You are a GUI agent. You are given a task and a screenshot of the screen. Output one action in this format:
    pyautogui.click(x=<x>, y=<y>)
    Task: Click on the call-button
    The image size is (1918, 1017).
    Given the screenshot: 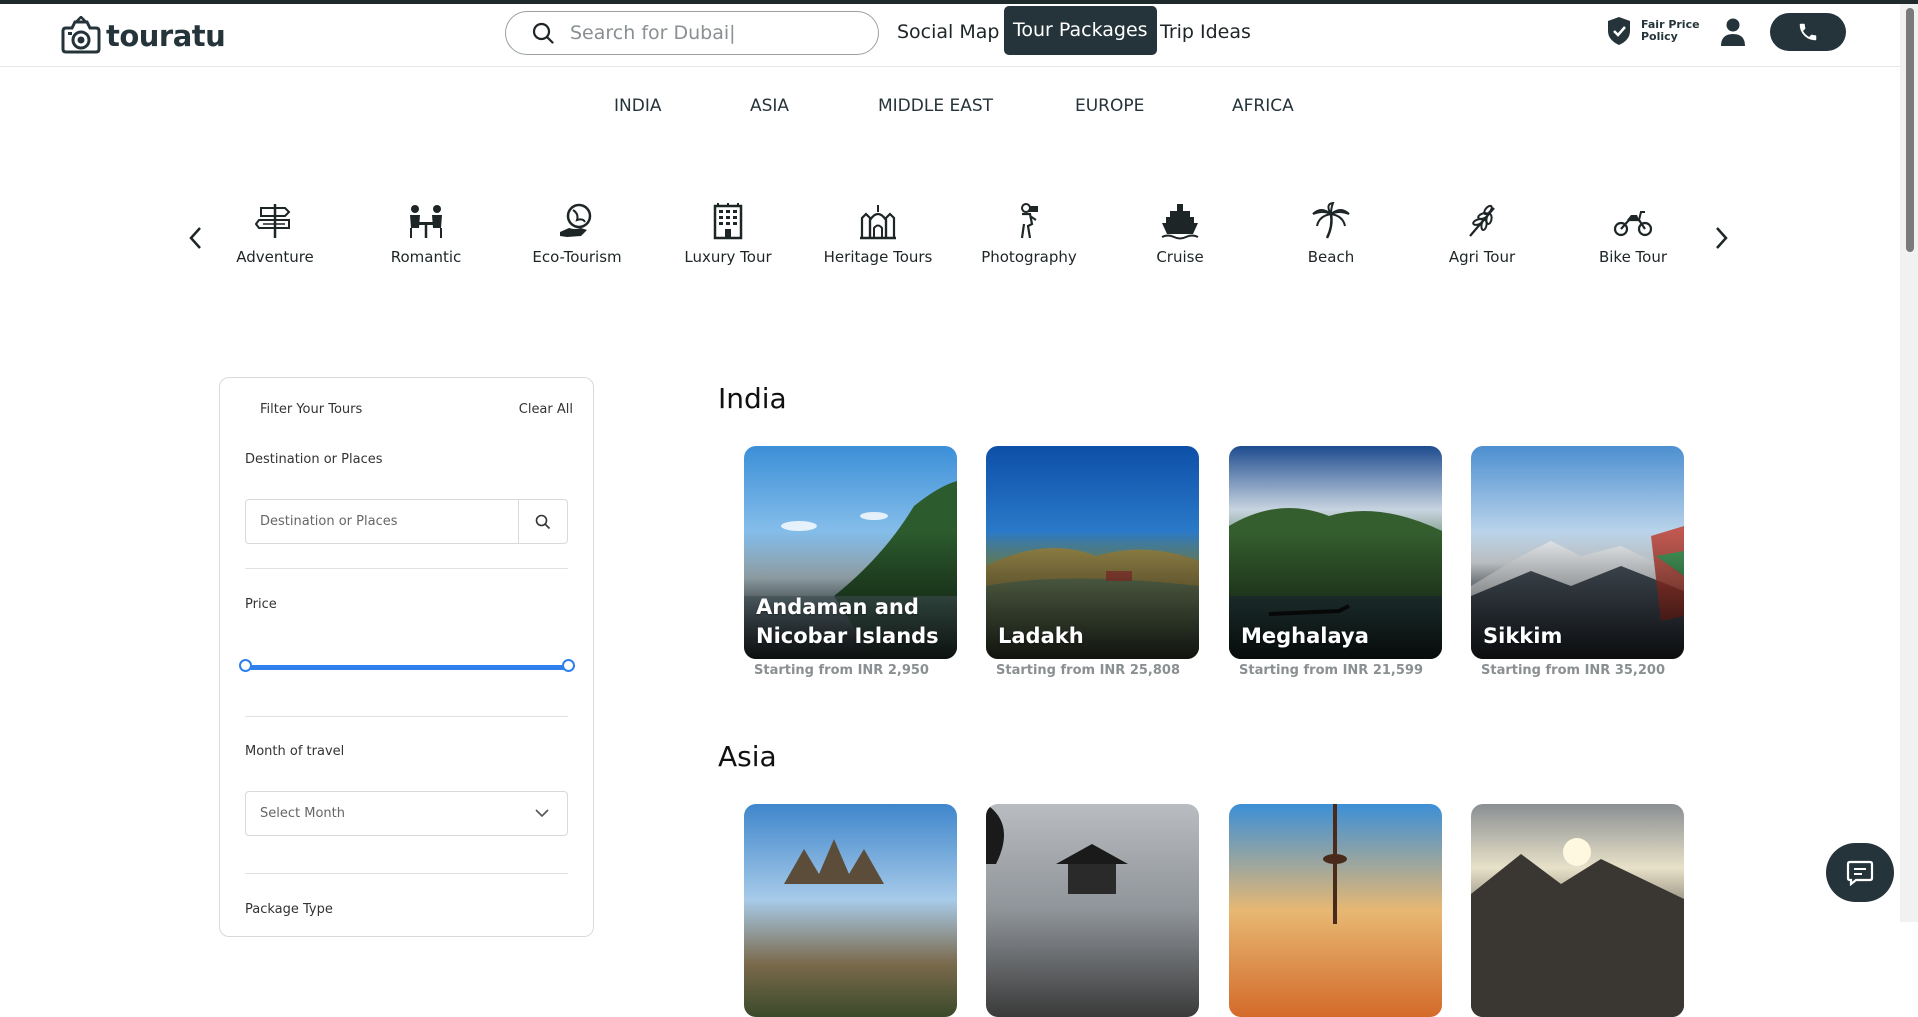 What is the action you would take?
    pyautogui.click(x=1808, y=32)
    